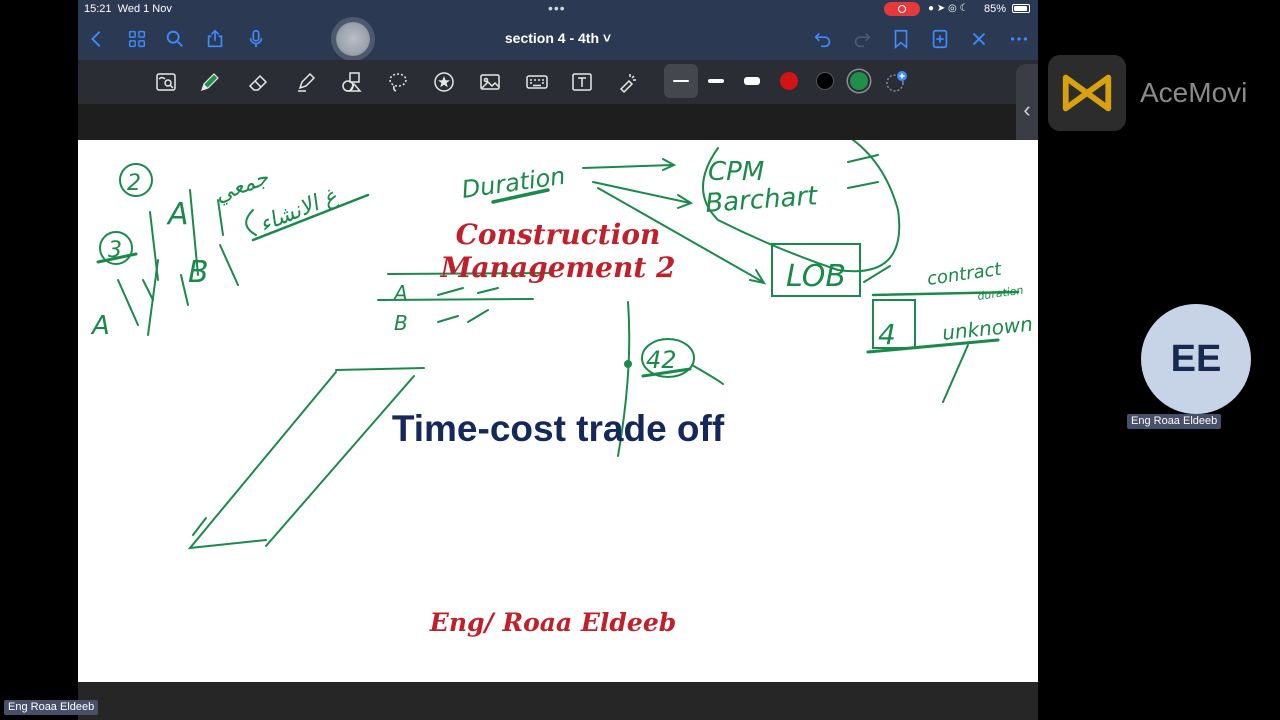 The width and height of the screenshot is (1280, 720). Describe the element at coordinates (537, 82) in the screenshot. I see `keyboard-tool-icon` at that location.